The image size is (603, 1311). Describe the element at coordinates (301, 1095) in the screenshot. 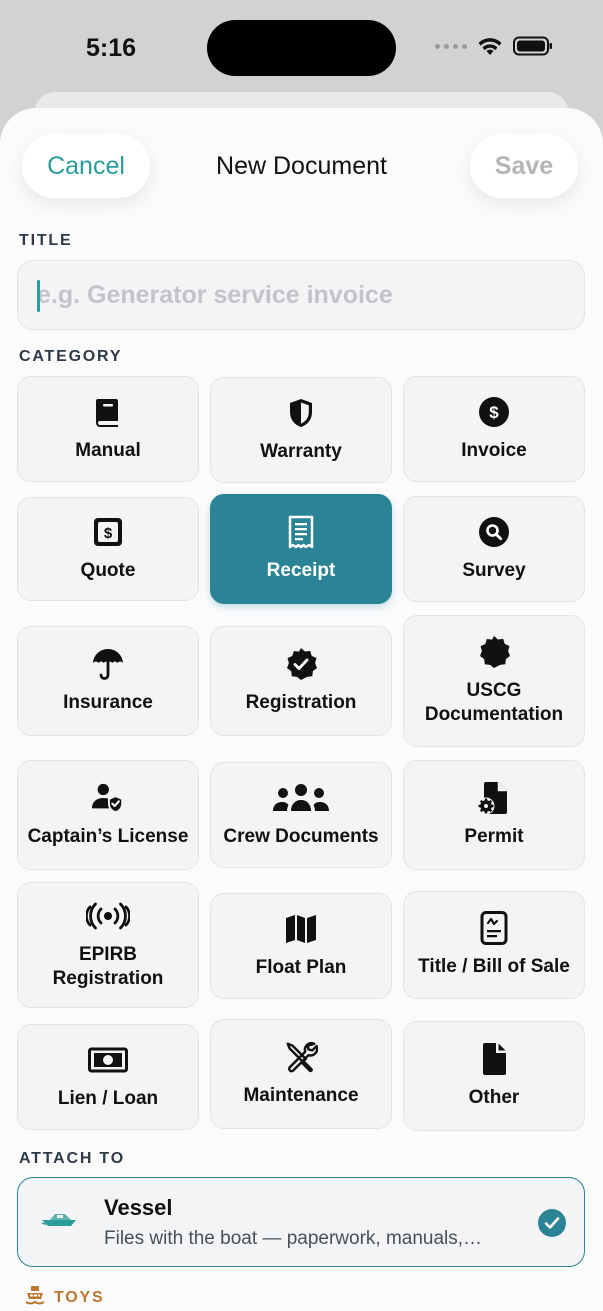

I see `category-label: Maintenance` at that location.